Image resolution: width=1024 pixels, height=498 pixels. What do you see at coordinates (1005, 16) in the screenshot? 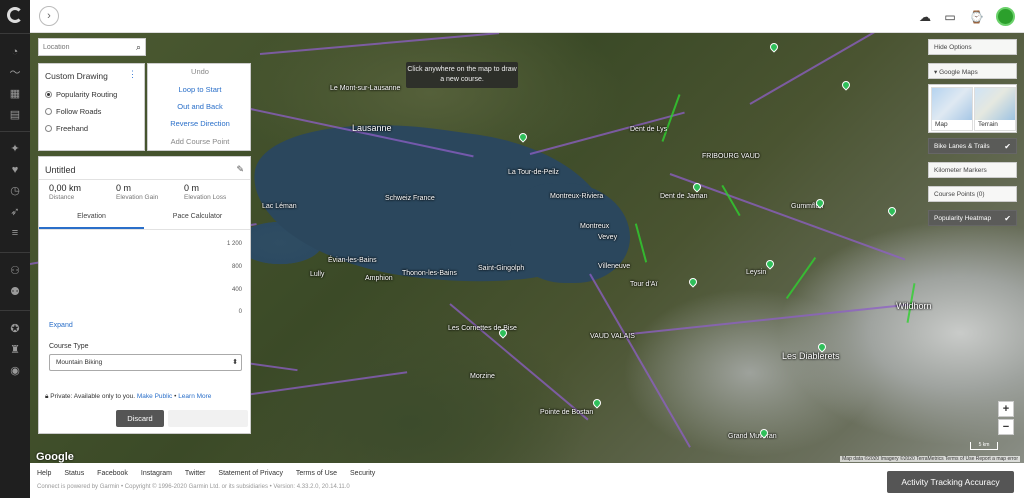
I see `avatar` at bounding box center [1005, 16].